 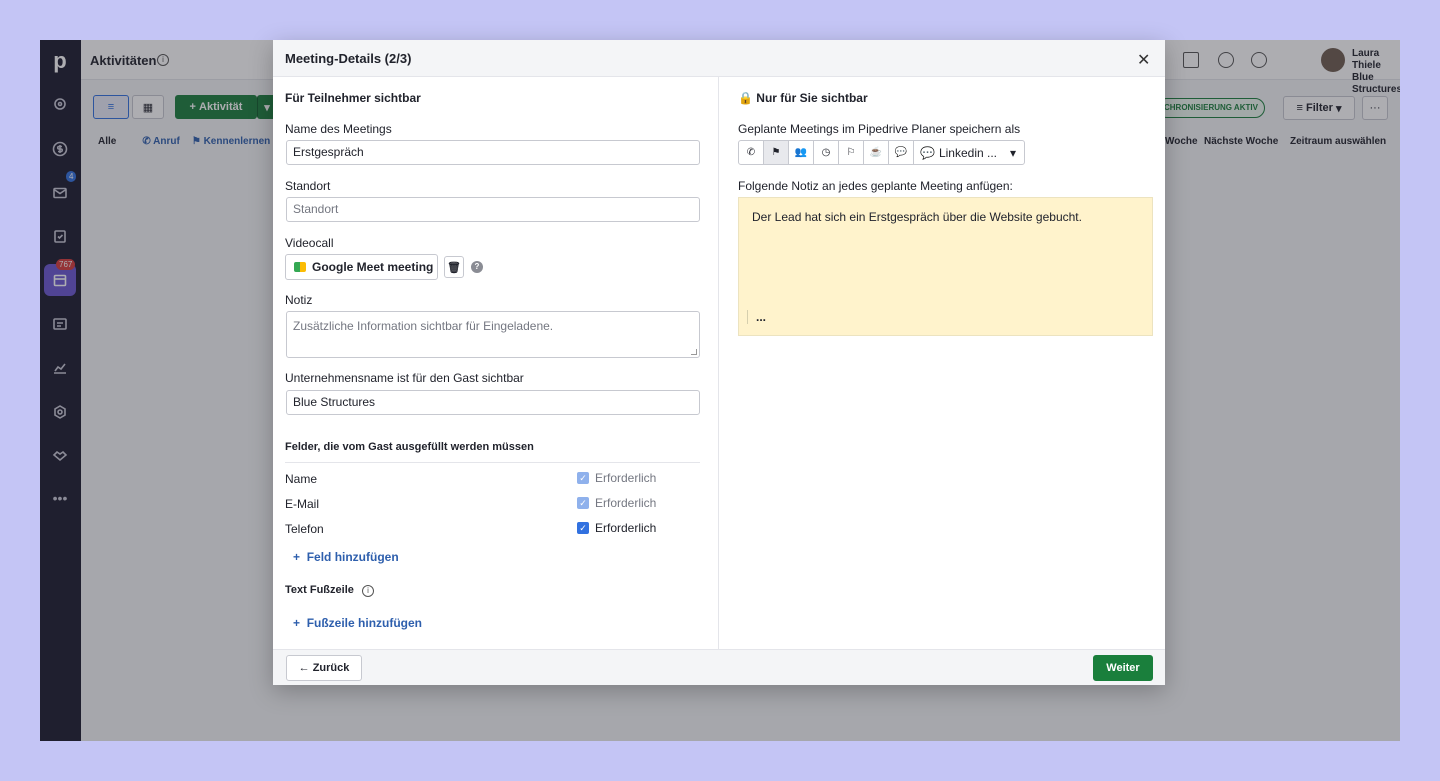 I want to click on call-icon: ✆, so click(x=751, y=152).